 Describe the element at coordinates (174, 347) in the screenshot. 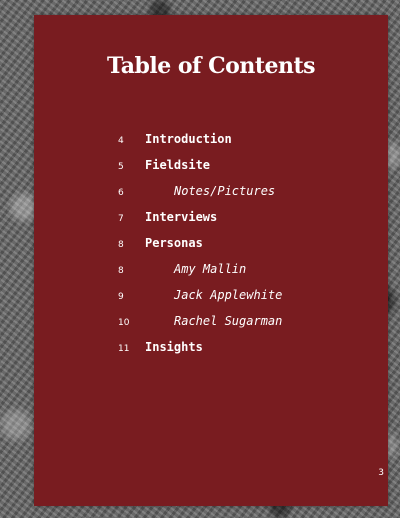

I see `toc-label: Insights` at that location.